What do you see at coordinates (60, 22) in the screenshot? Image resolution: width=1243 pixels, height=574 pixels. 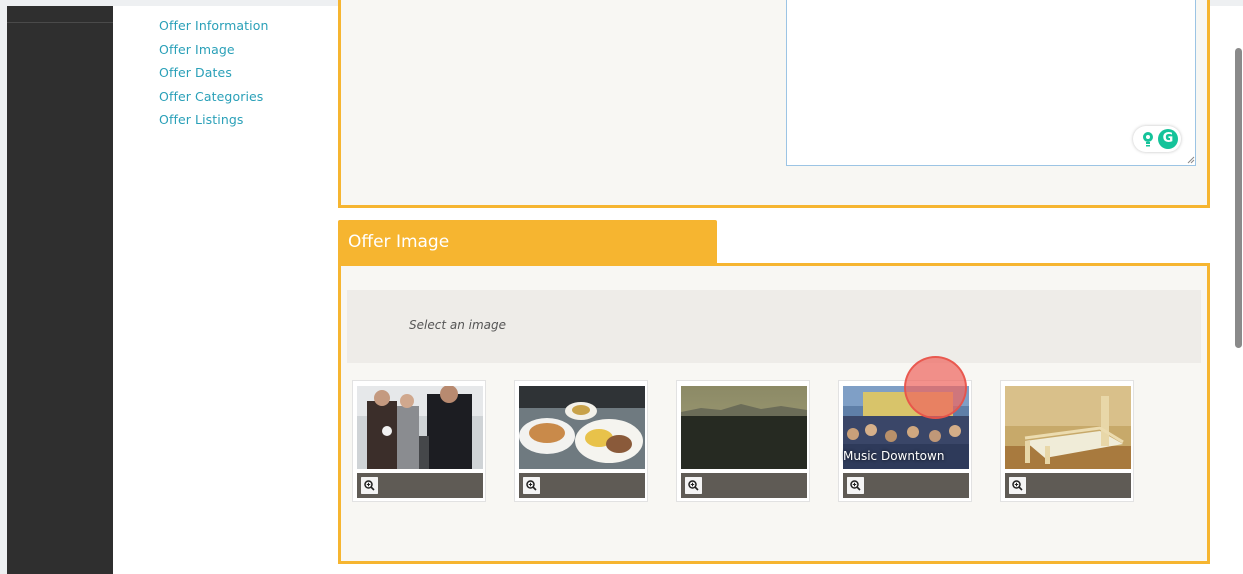 I see `sidebar-divider` at bounding box center [60, 22].